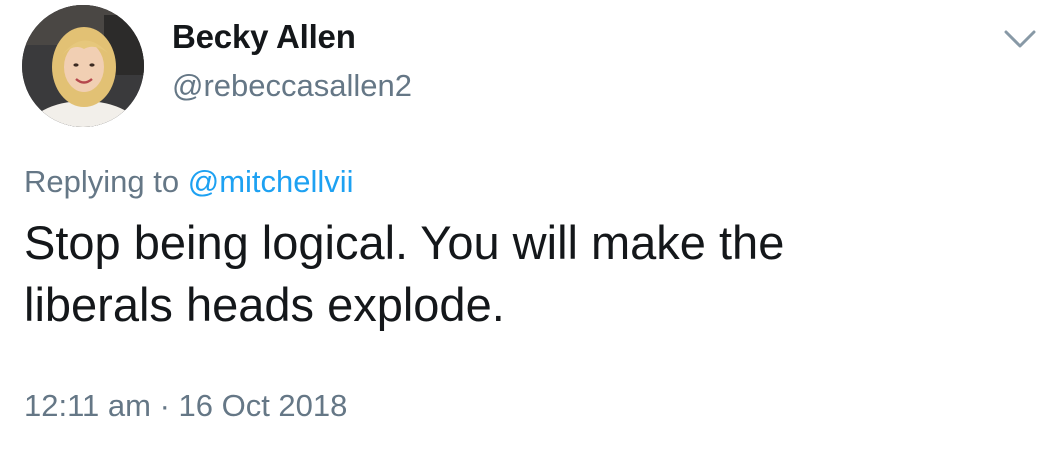  I want to click on replying-to: Replying to @mitchellvii, so click(189, 182).